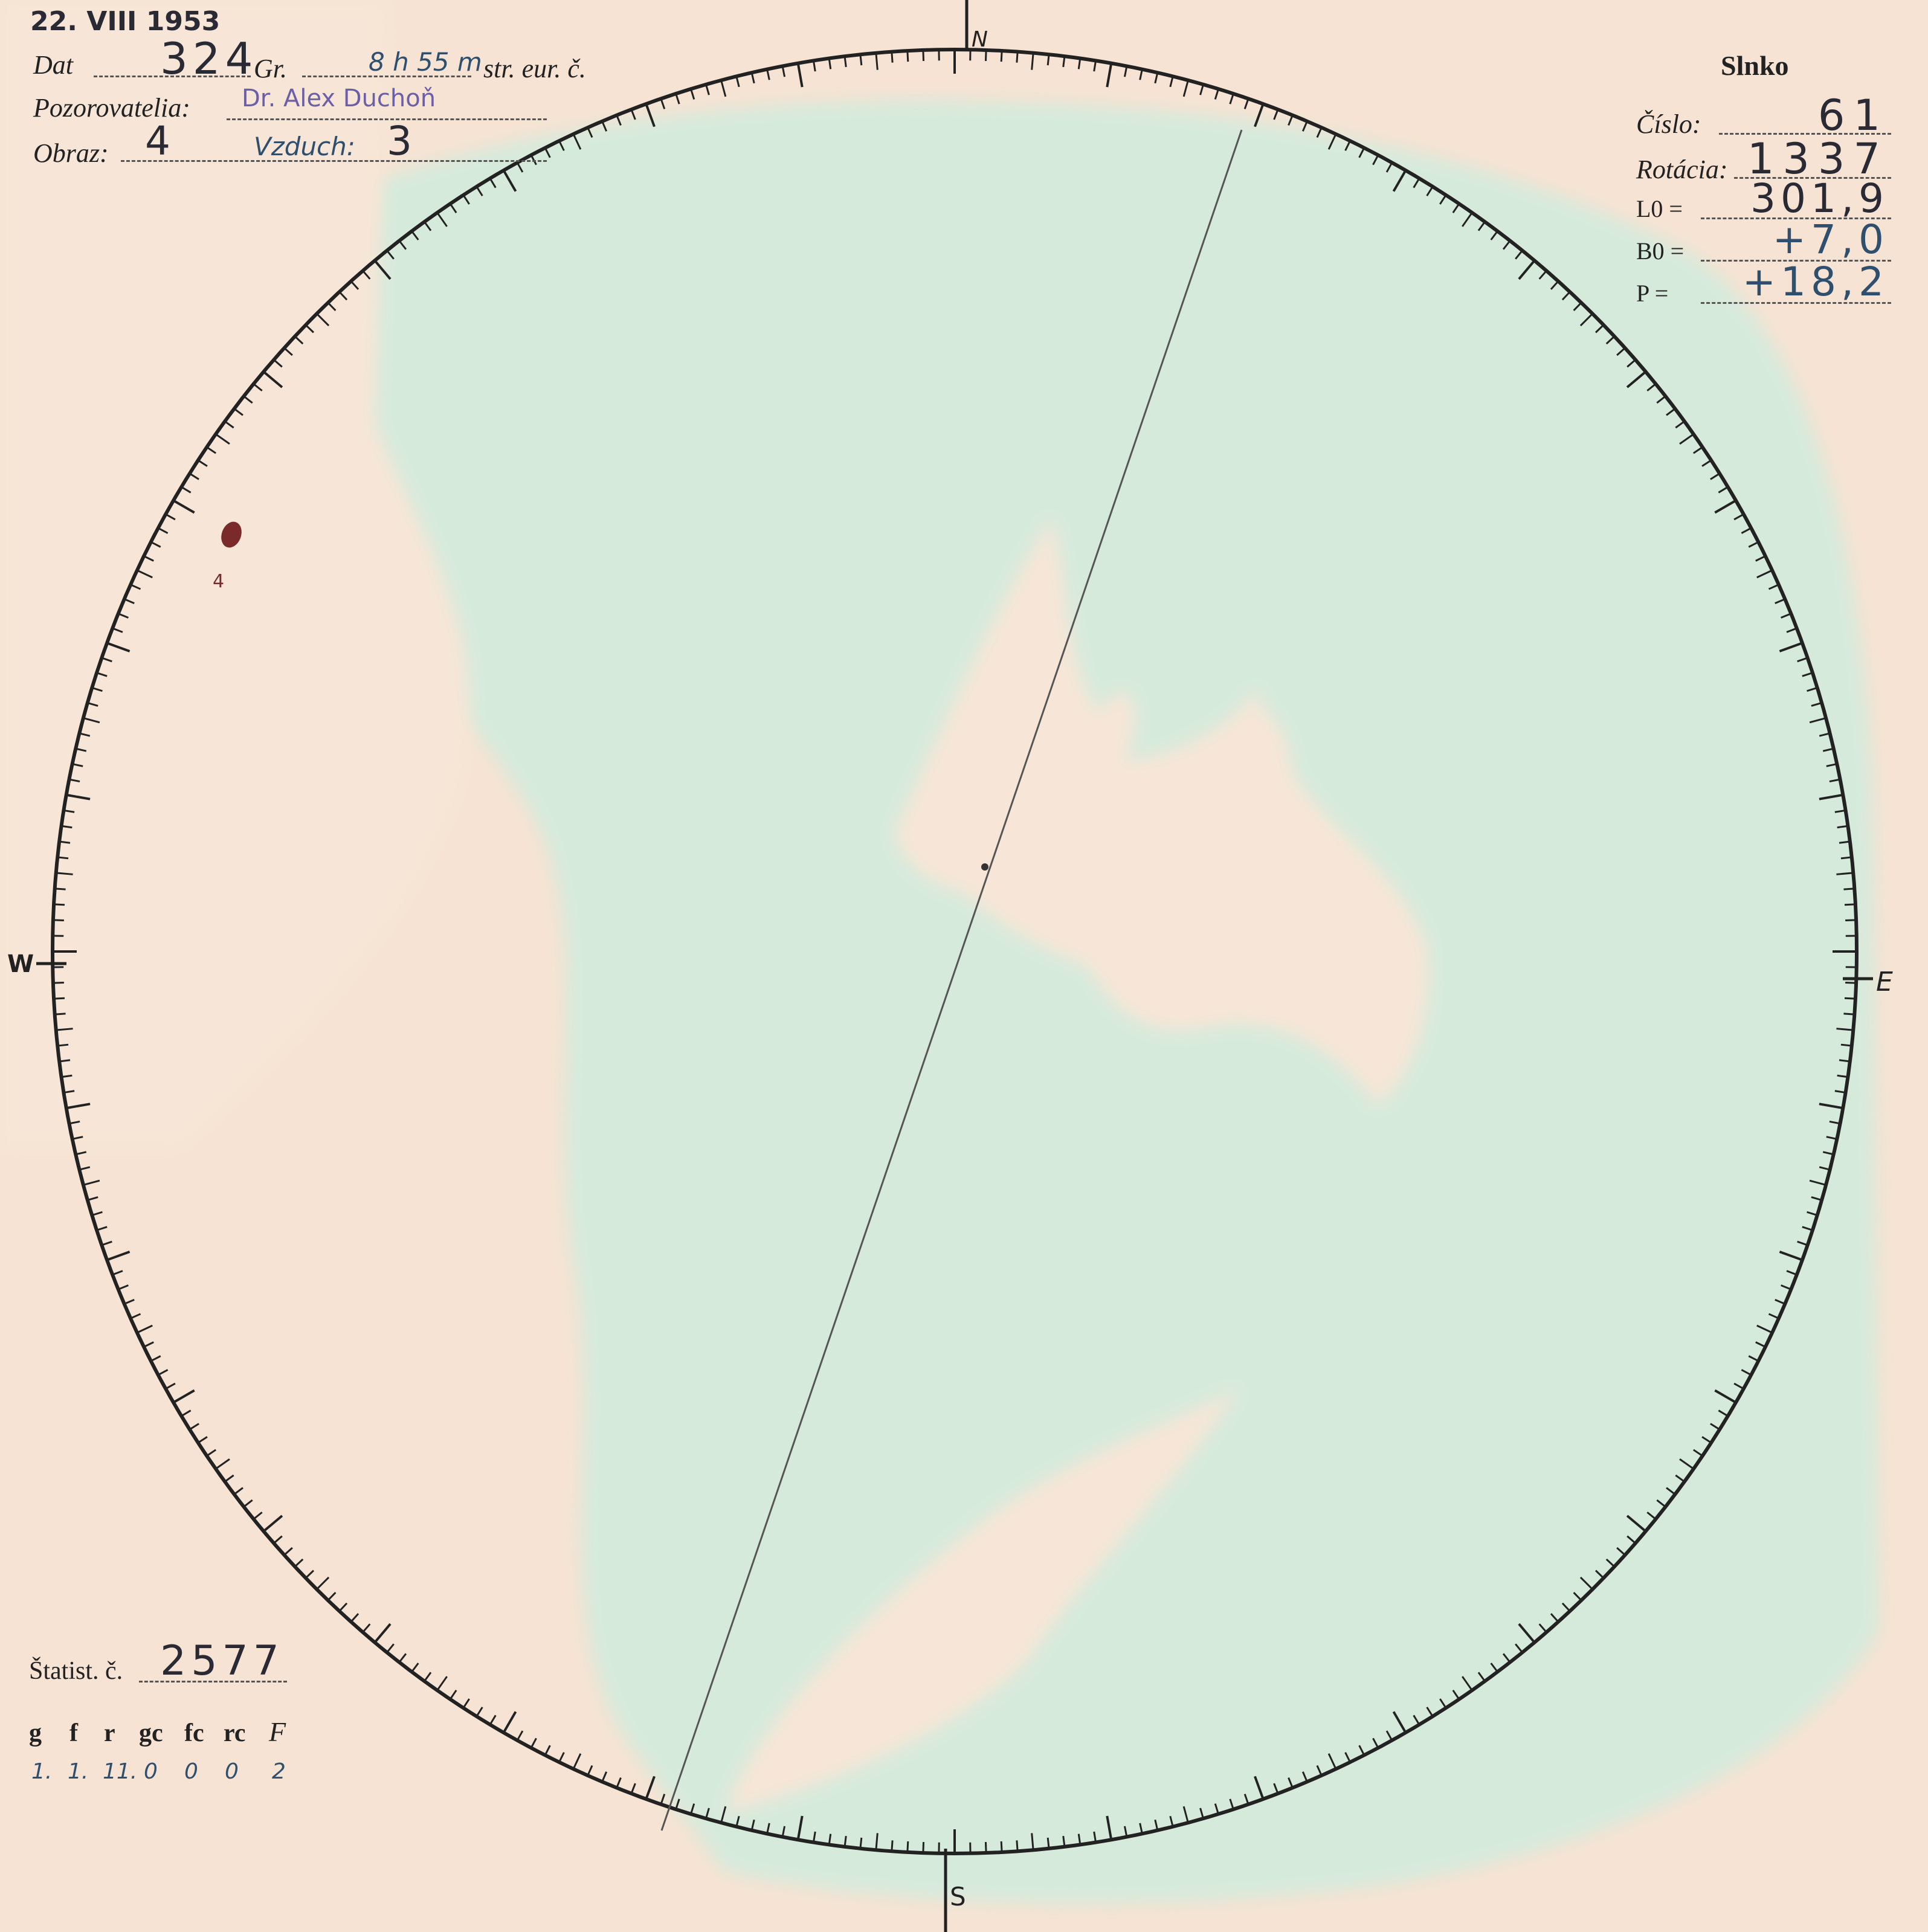  I want to click on stat-column-header: gc, so click(151, 1733).